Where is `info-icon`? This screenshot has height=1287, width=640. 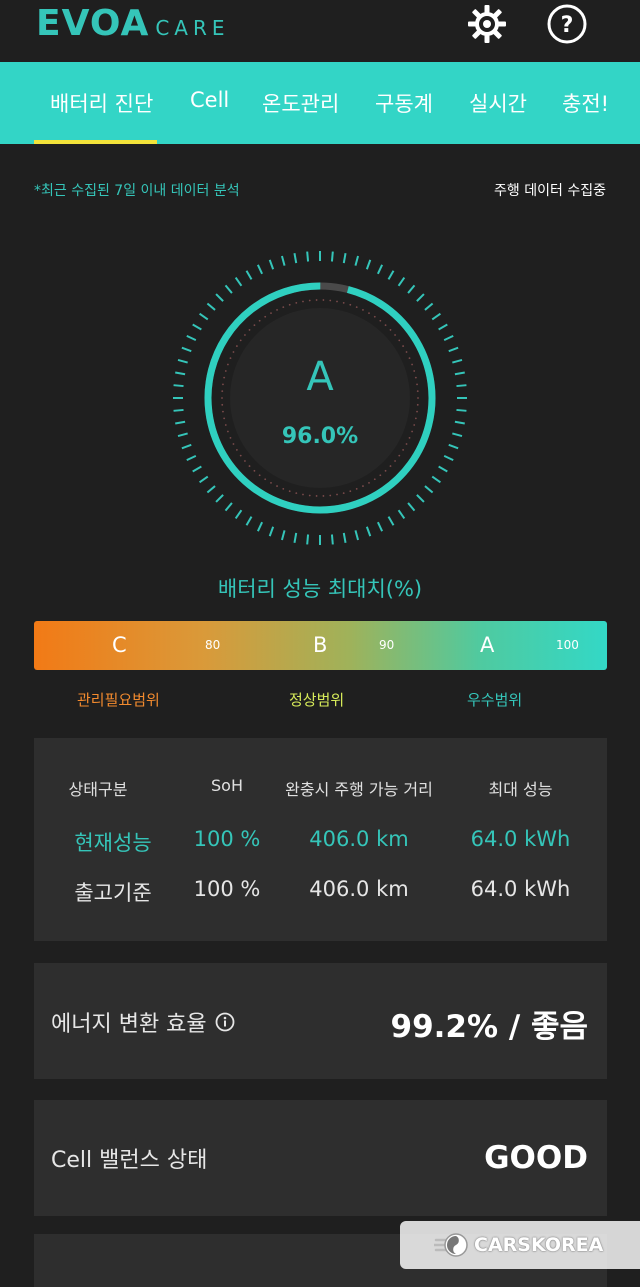
info-icon is located at coordinates (225, 1022).